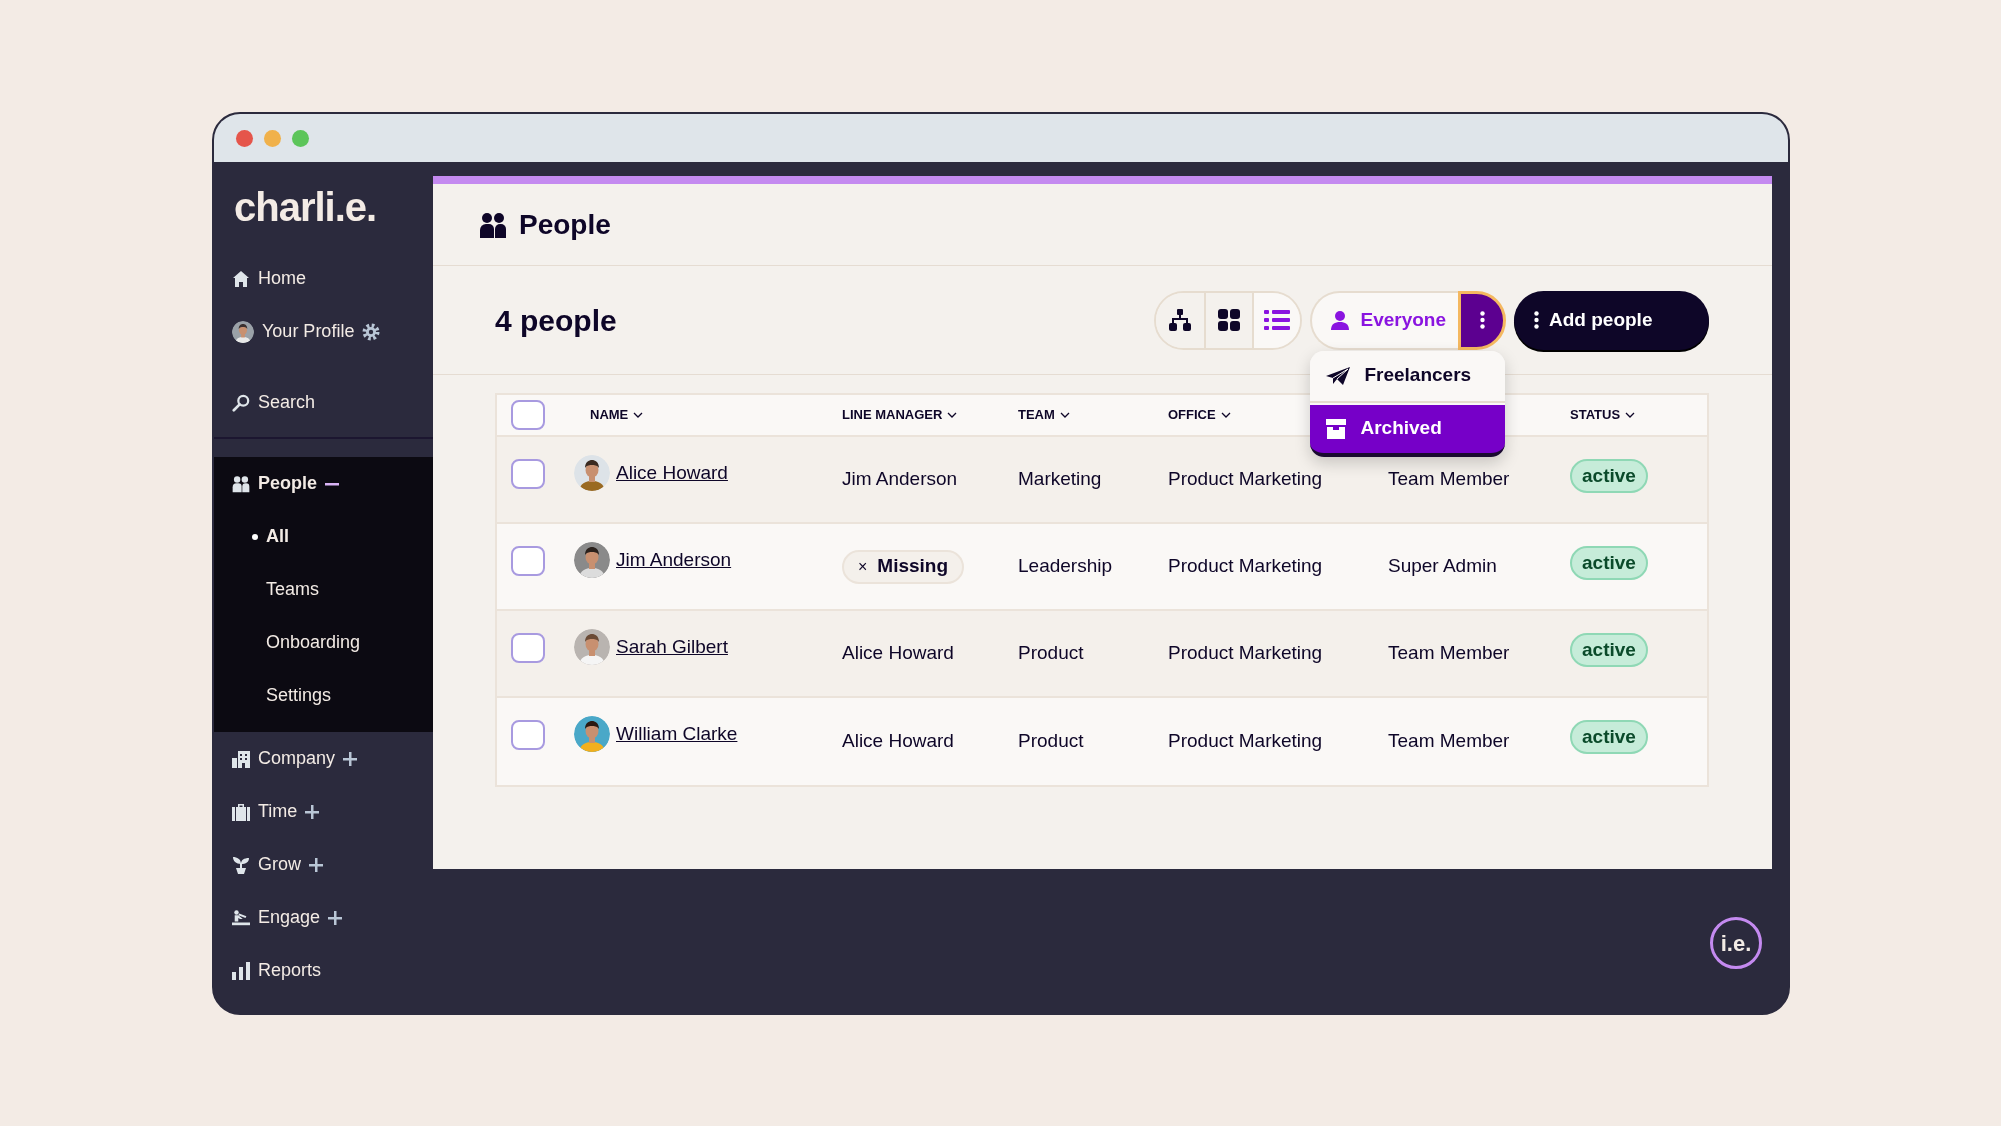  What do you see at coordinates (278, 811) in the screenshot?
I see `sidebar-link: Time` at bounding box center [278, 811].